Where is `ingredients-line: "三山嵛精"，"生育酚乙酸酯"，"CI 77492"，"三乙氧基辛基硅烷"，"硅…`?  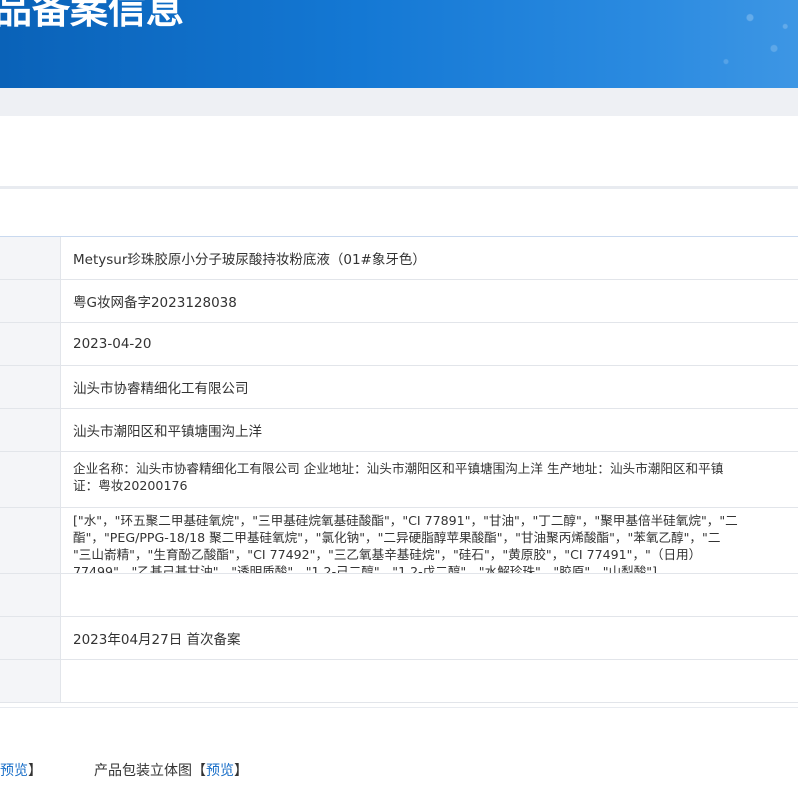 ingredients-line: "三山嵛精"，"生育酚乙酸酯"，"CI 77492"，"三乙氧基辛基硅烷"，"硅… is located at coordinates (387, 554).